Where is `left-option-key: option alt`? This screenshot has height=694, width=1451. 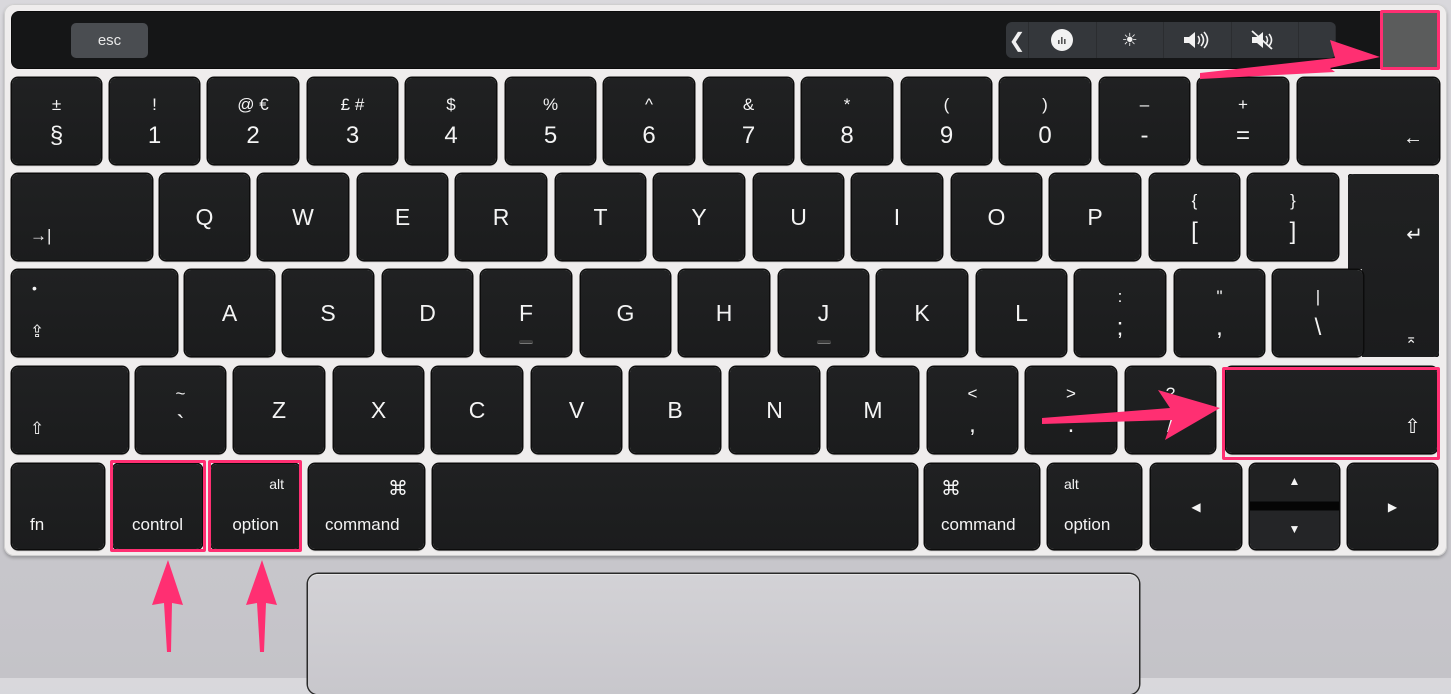
left-option-key: option alt is located at coordinates (255, 506).